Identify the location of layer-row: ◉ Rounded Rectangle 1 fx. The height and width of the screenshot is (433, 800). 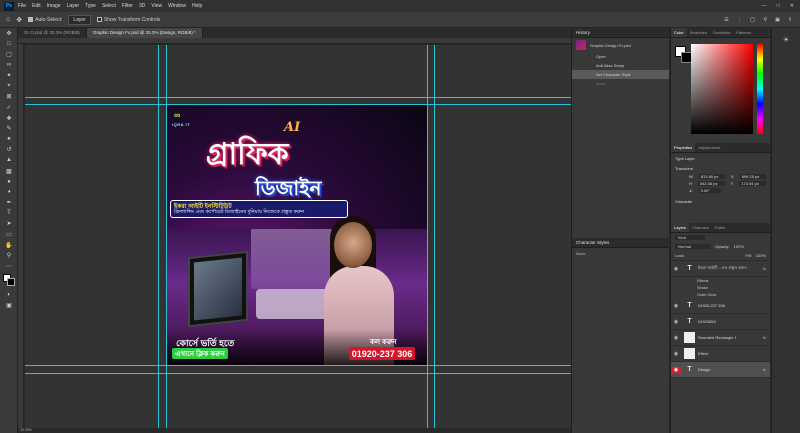
(720, 338).